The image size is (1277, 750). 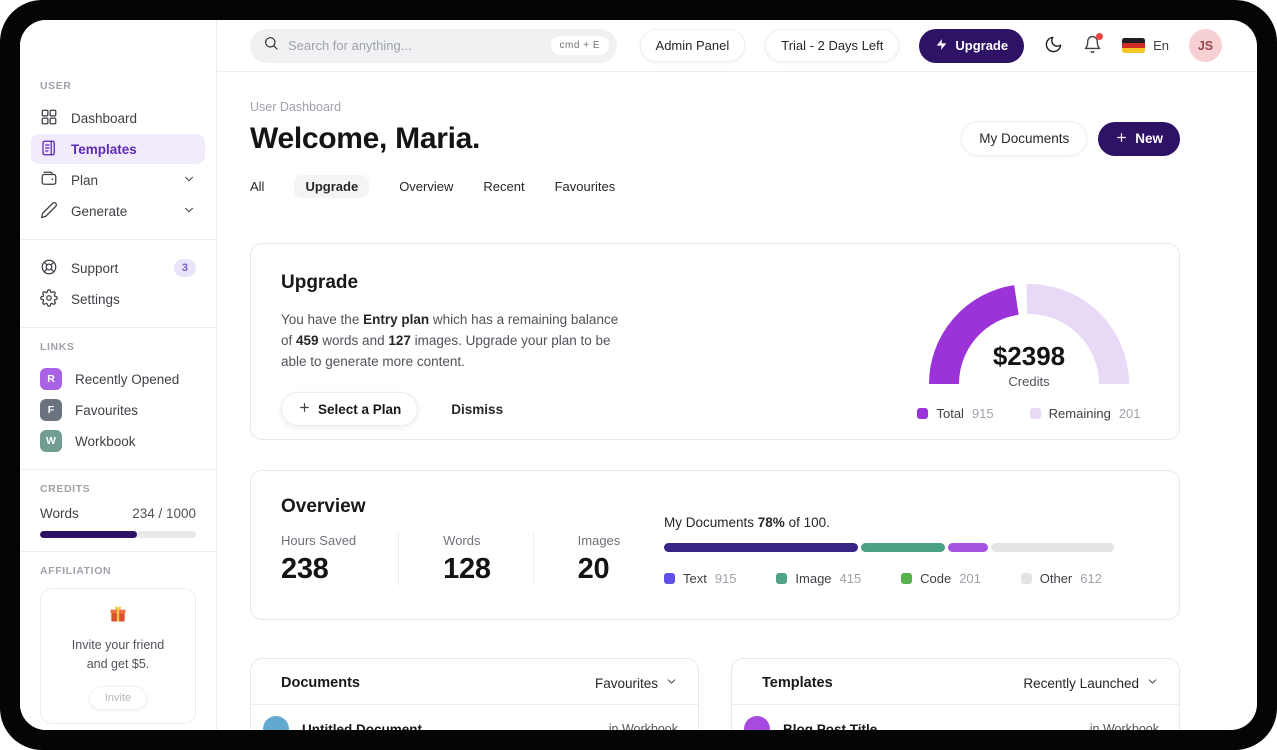 I want to click on germany-flag-icon, so click(x=1134, y=45).